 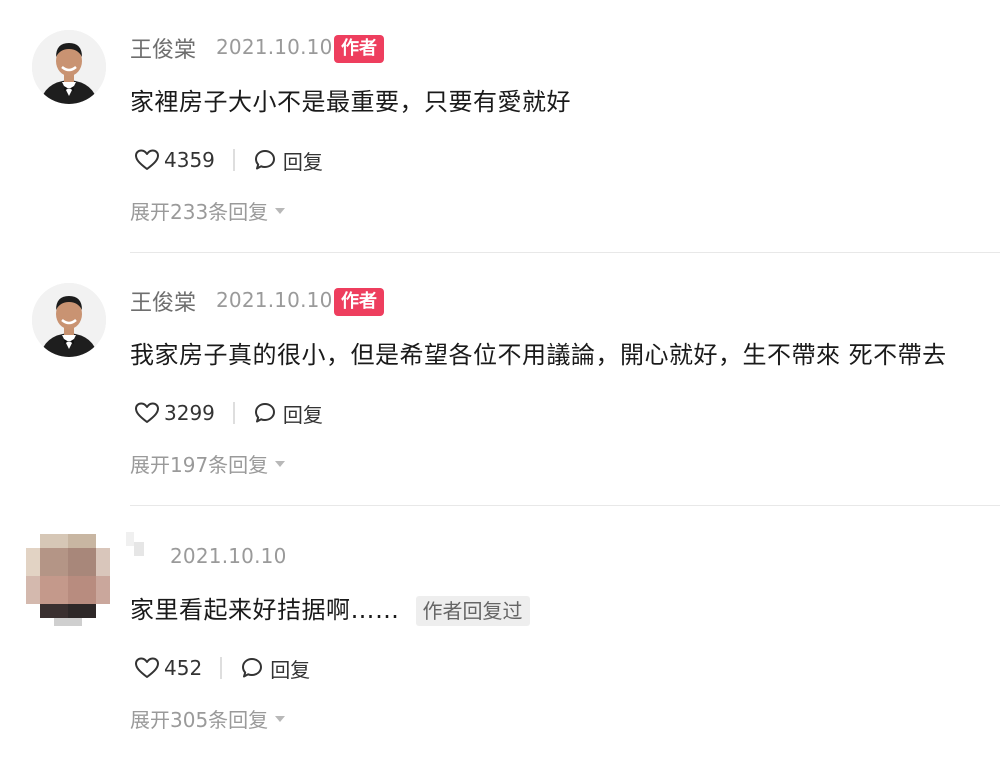 I want to click on comment-actions: 452 回复, so click(x=222, y=668).